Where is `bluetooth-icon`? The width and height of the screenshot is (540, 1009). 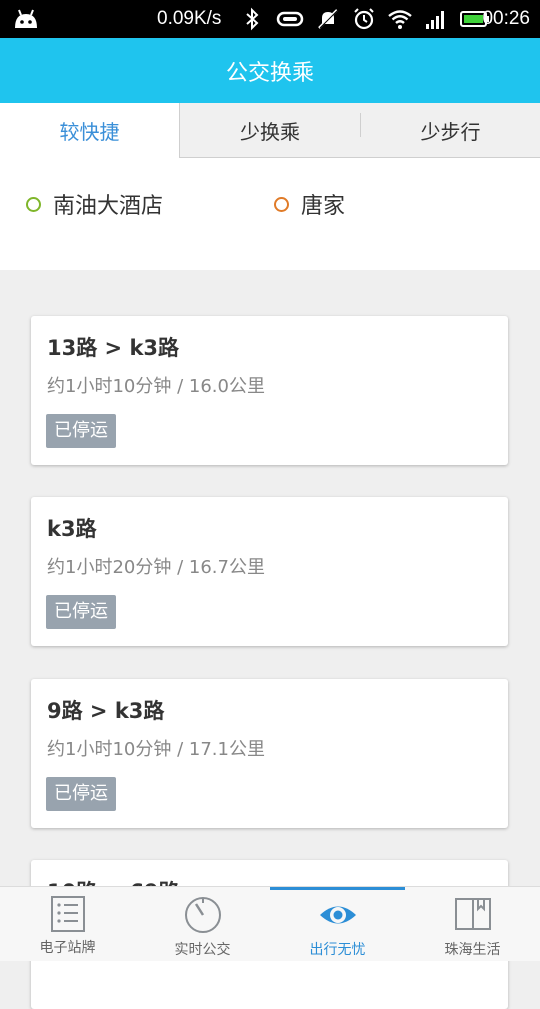 bluetooth-icon is located at coordinates (252, 19).